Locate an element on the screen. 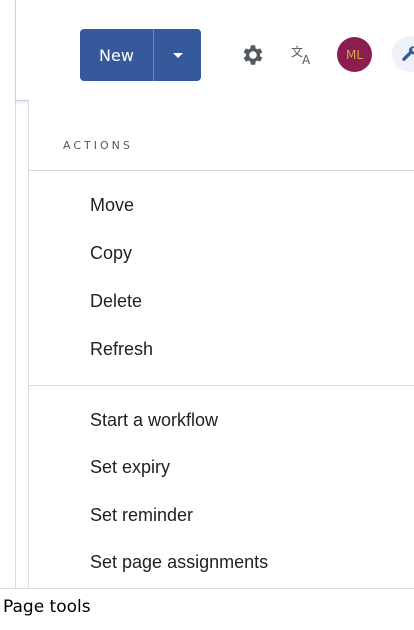 Image resolution: width=414 pixels, height=630 pixels. settings-button is located at coordinates (252, 55).